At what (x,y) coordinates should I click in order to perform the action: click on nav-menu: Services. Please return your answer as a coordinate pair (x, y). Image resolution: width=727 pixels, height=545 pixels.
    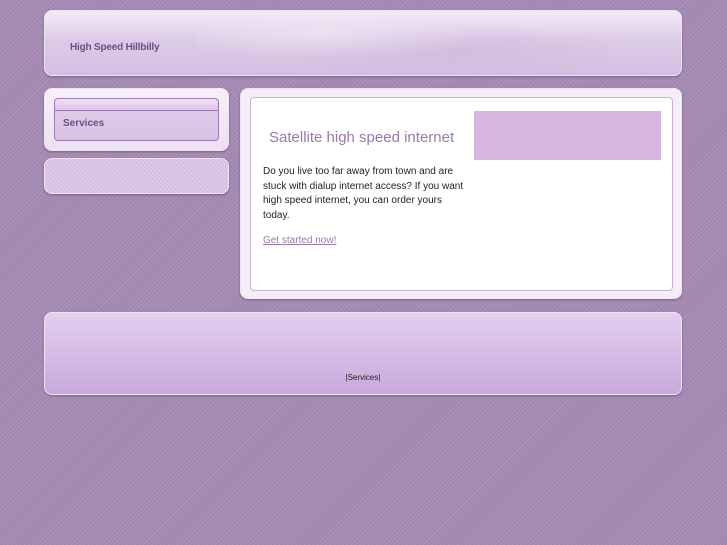
    Looking at the image, I should click on (136, 119).